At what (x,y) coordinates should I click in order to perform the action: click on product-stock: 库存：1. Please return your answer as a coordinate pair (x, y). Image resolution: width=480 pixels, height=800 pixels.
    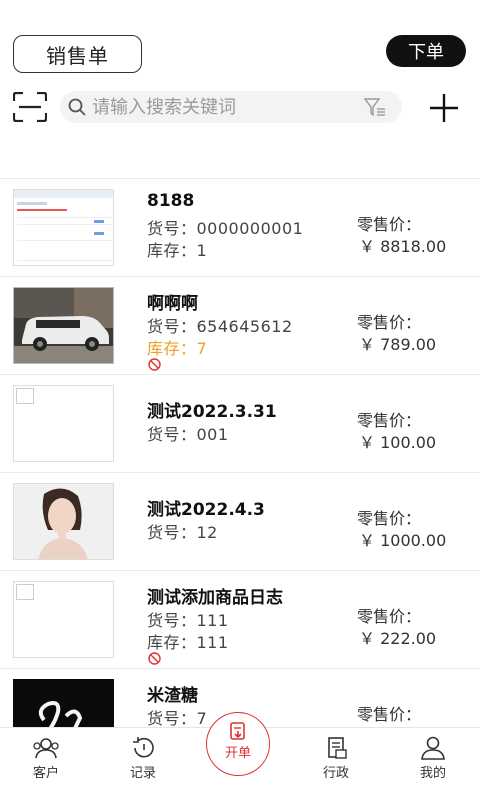
    Looking at the image, I should click on (177, 250).